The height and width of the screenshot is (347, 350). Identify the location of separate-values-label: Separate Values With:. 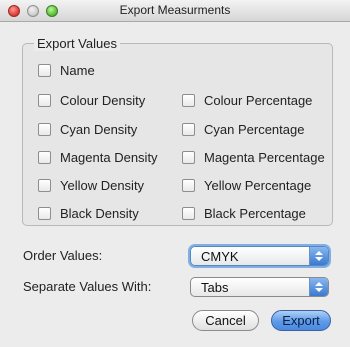
(87, 286).